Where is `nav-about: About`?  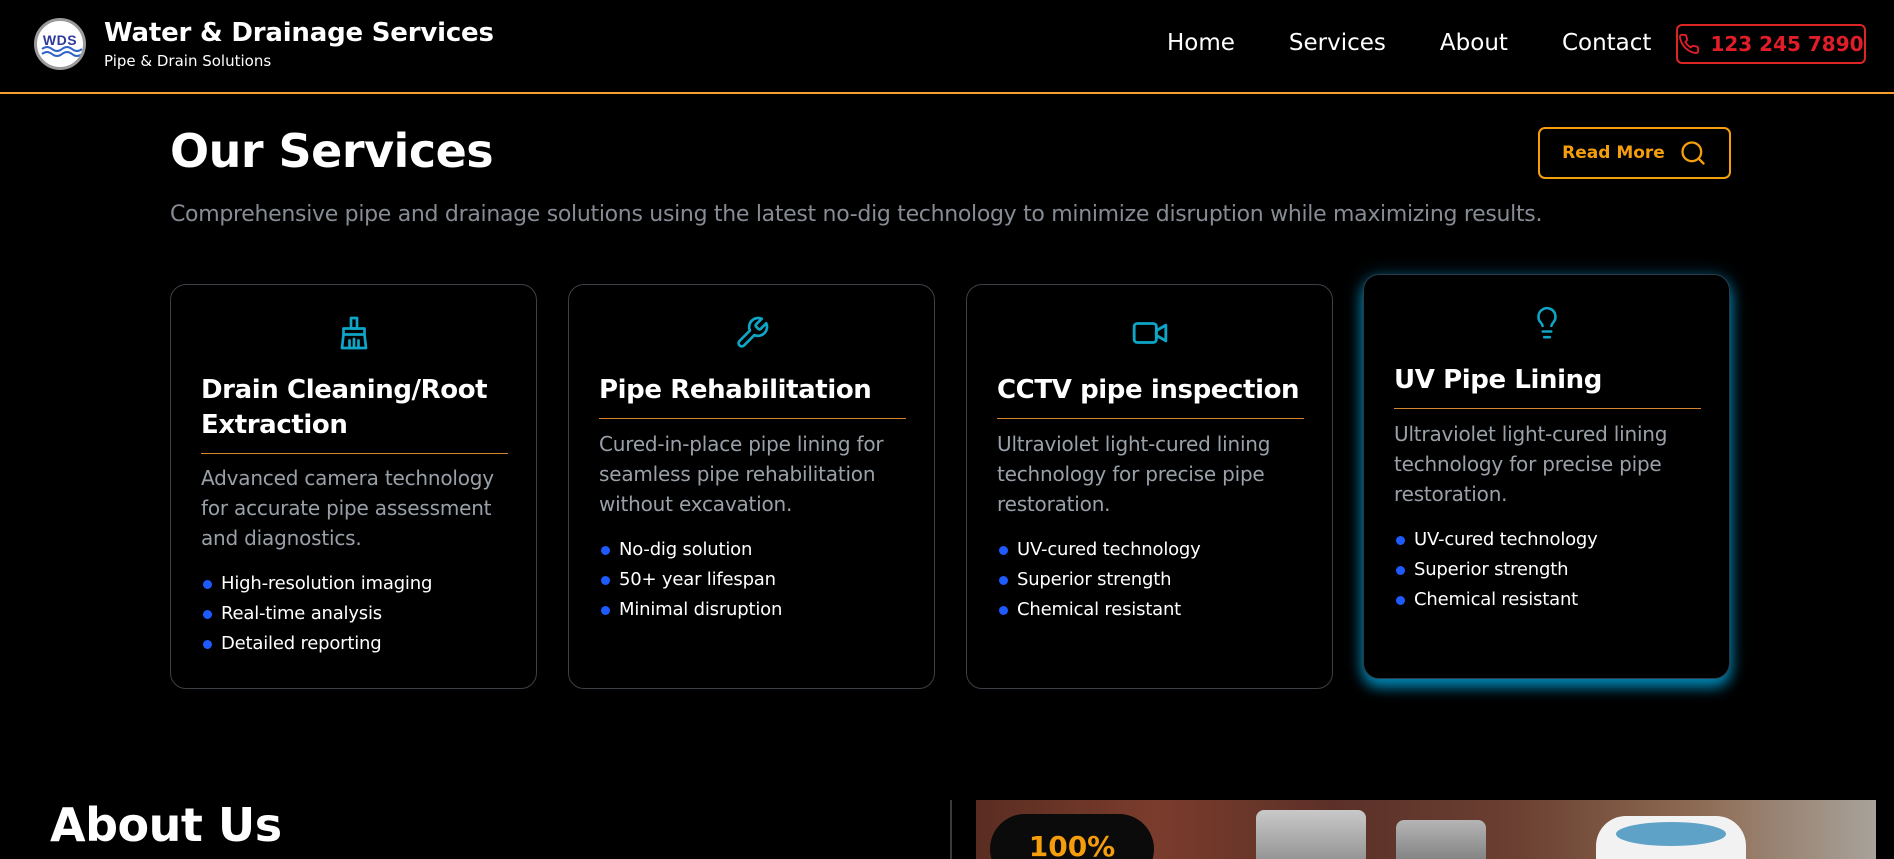 nav-about: About is located at coordinates (1474, 43).